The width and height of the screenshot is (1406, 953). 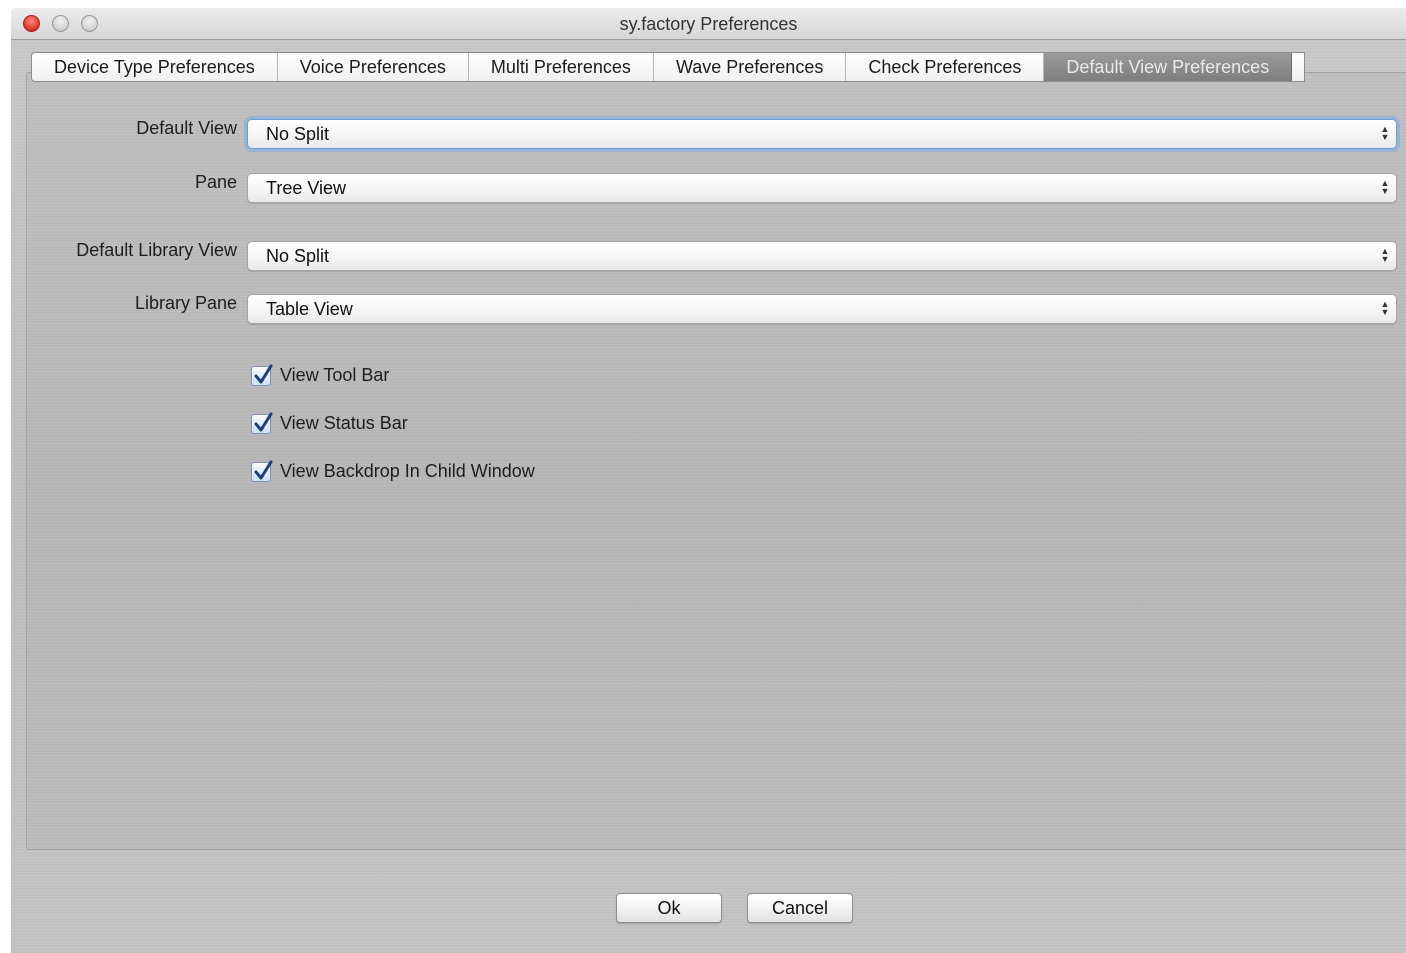 I want to click on library-pane-value: Table View, so click(x=309, y=309).